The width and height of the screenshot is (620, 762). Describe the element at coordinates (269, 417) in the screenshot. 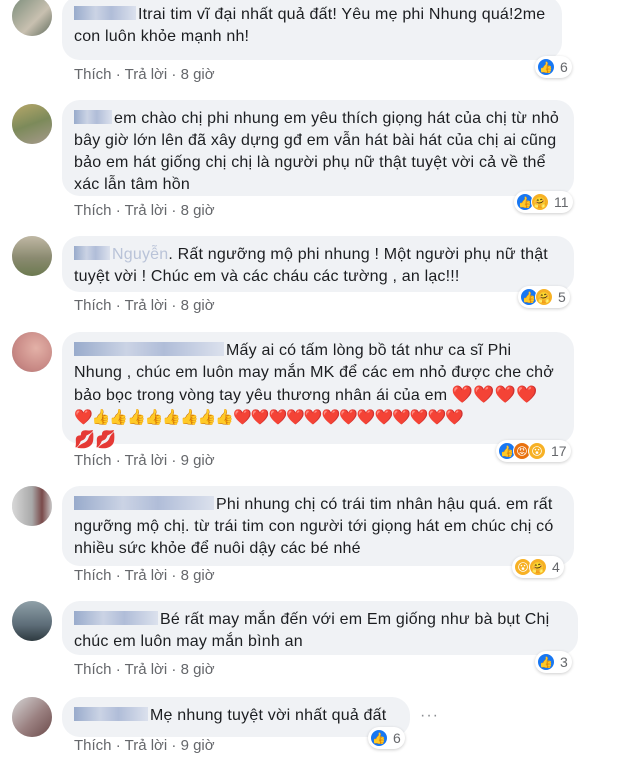

I see `emoji-line: ❤️👍👍👍👍👍👍👍👍❤️❤️❤️❤️❤️❤️❤️❤️❤️❤️❤️❤️❤️` at that location.